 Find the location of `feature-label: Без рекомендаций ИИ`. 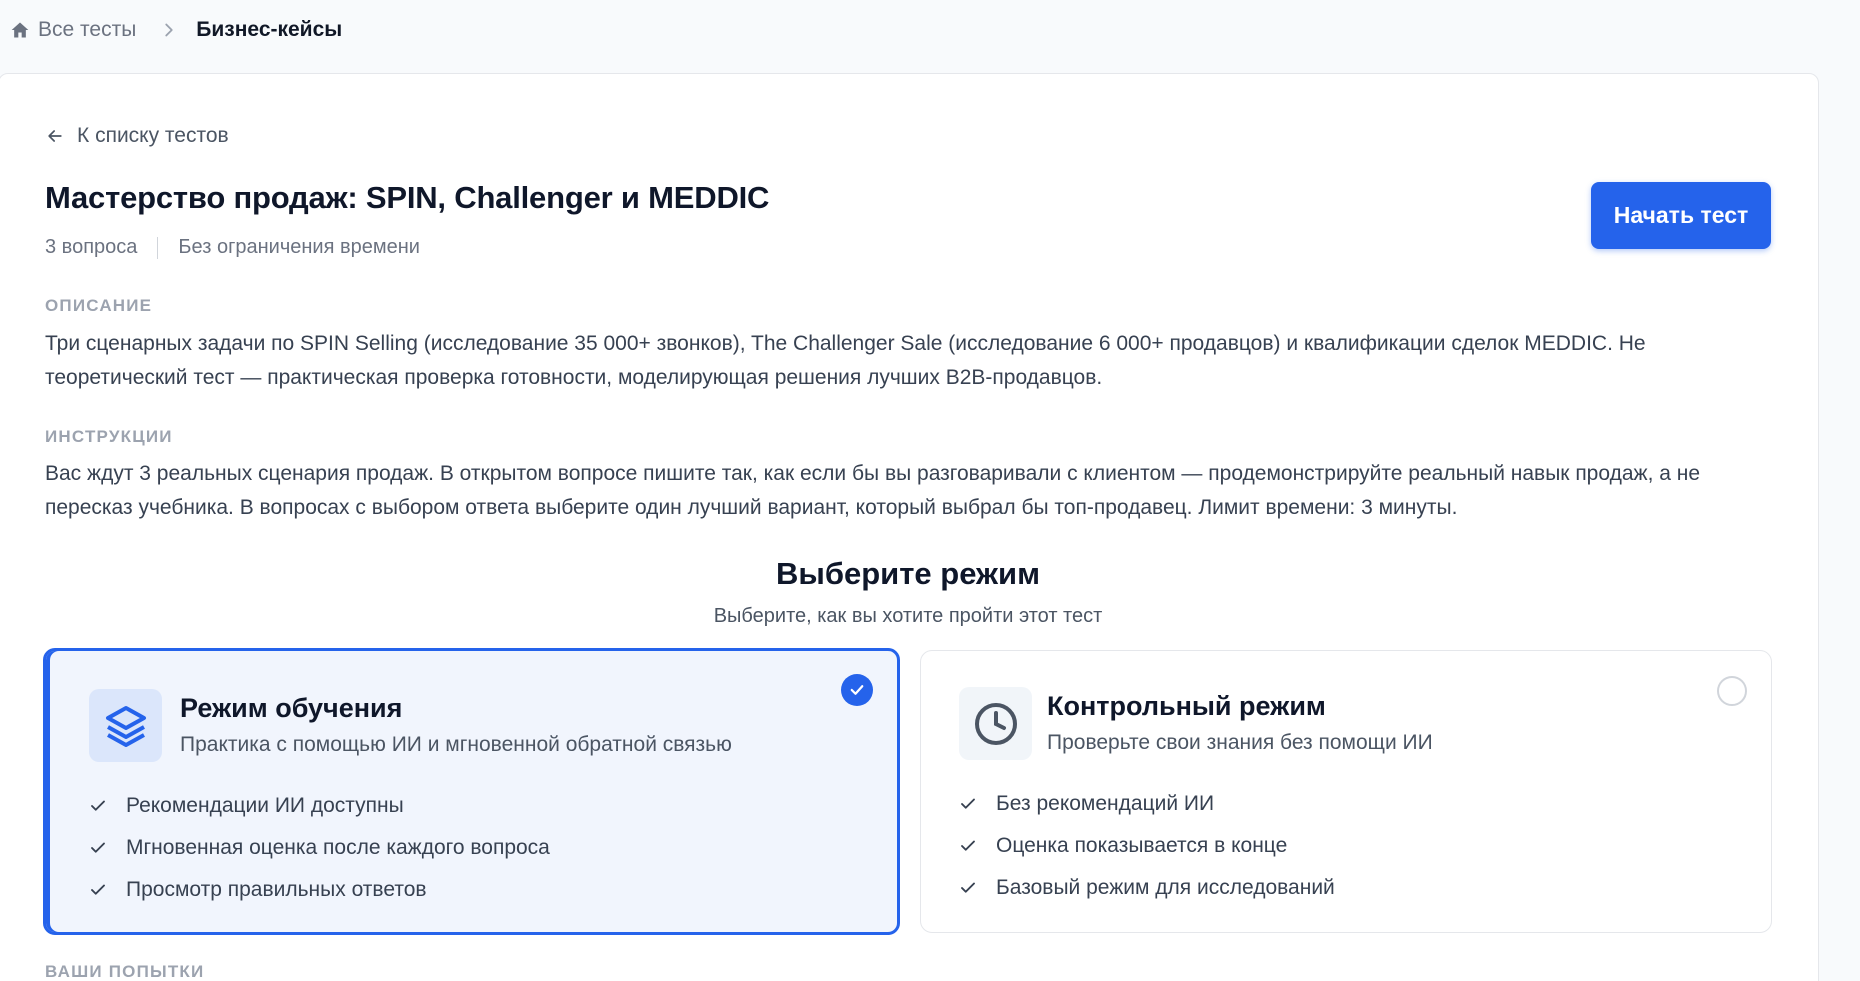

feature-label: Без рекомендаций ИИ is located at coordinates (1105, 803).